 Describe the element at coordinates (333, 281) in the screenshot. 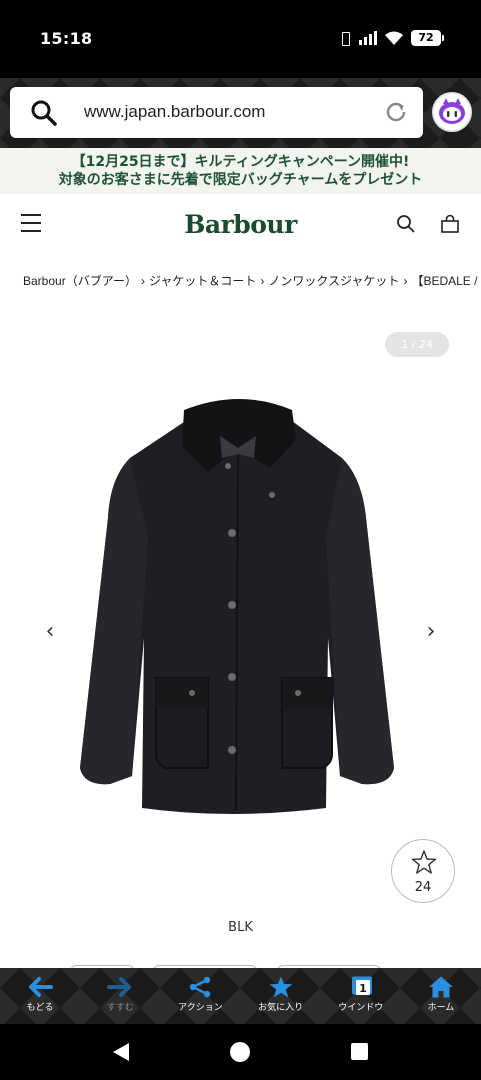

I see `breadcrumb-item: ノンワックスジャケット` at that location.